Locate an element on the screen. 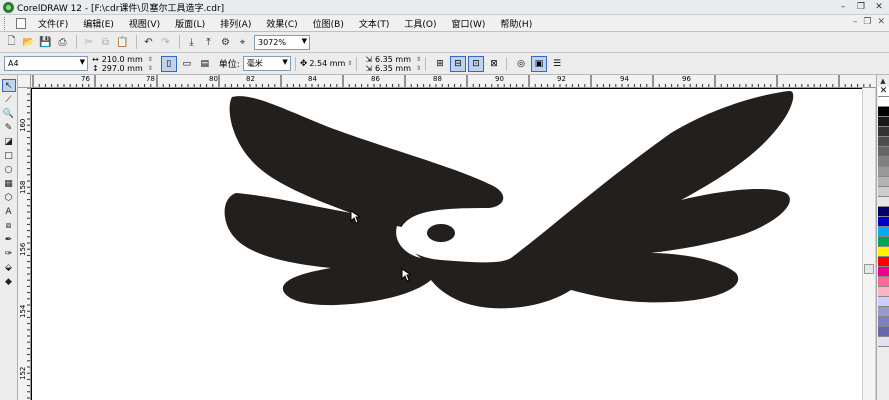  close-icon: ✕ is located at coordinates (879, 7).